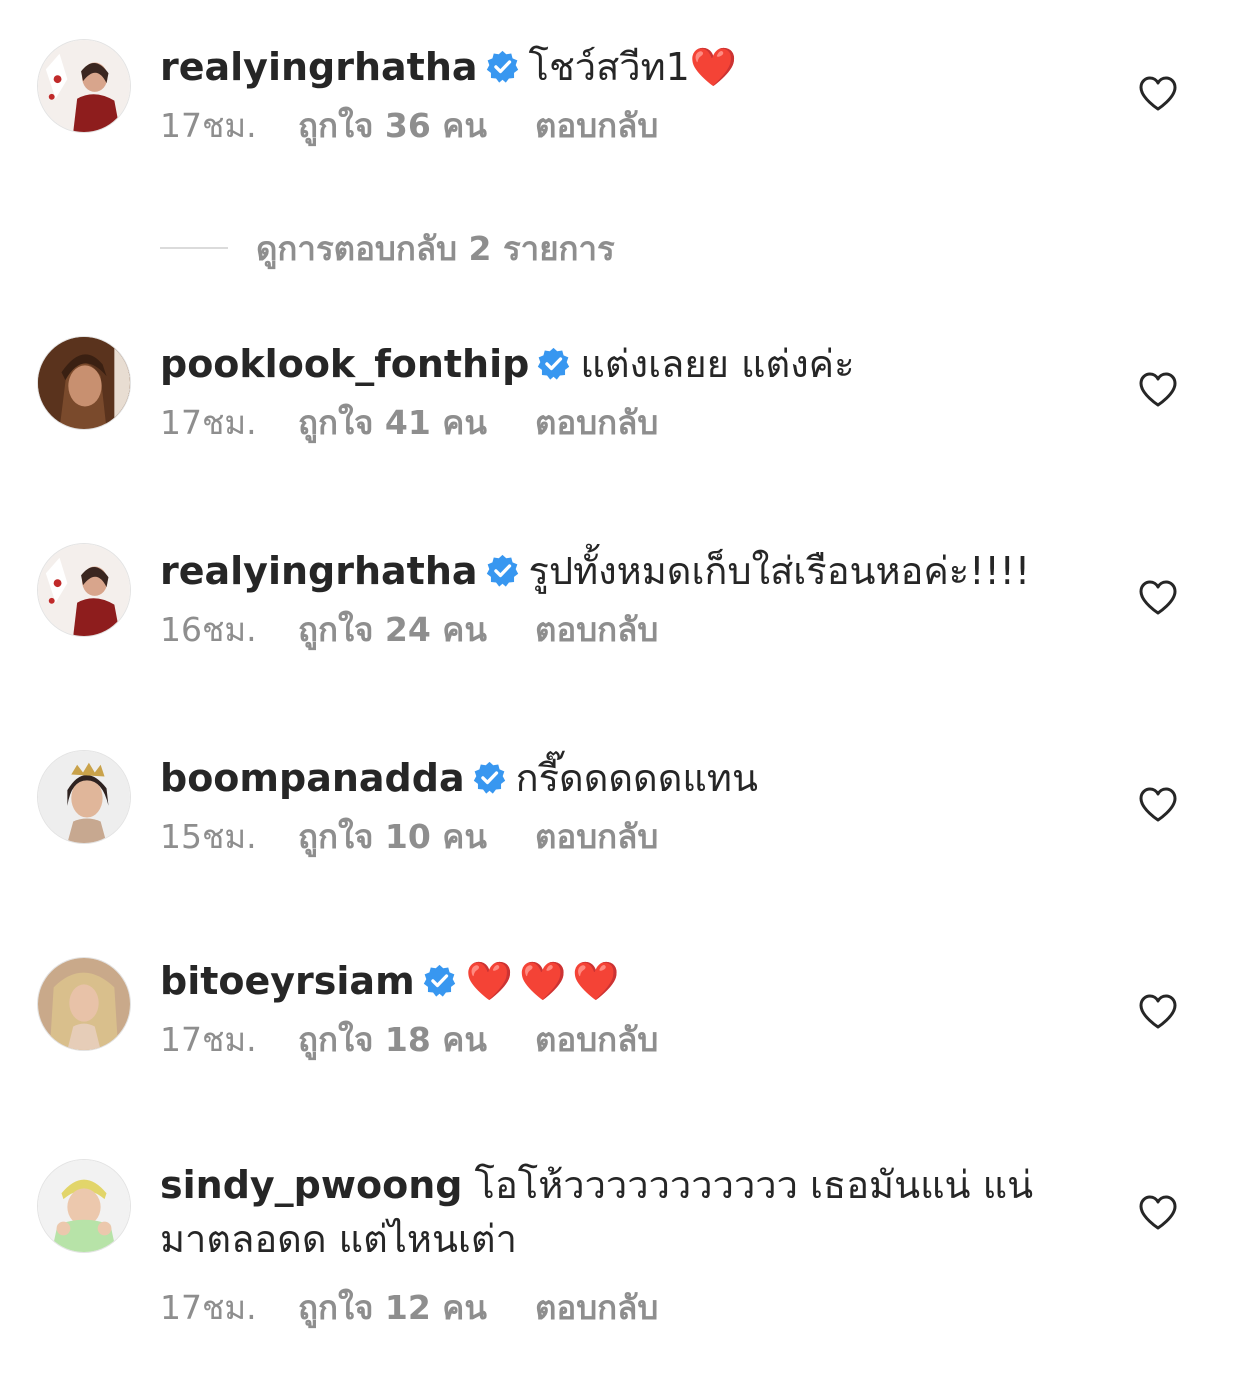 This screenshot has width=1242, height=1384. I want to click on comment-text: กรี๊ดดดดดแทน, so click(636, 778).